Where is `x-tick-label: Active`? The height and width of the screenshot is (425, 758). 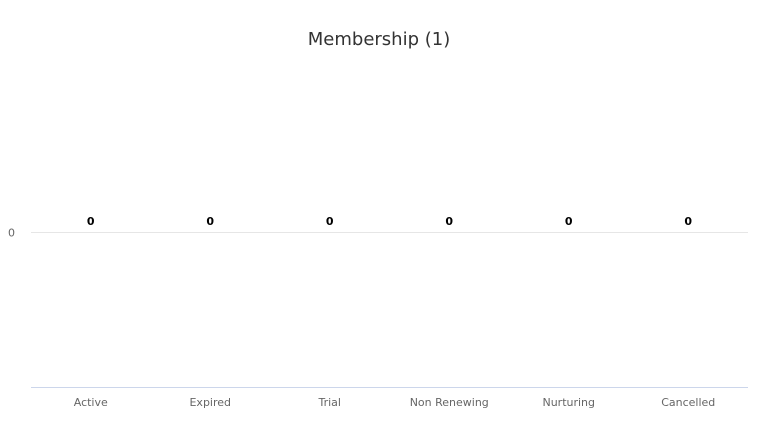
x-tick-label: Active is located at coordinates (91, 402).